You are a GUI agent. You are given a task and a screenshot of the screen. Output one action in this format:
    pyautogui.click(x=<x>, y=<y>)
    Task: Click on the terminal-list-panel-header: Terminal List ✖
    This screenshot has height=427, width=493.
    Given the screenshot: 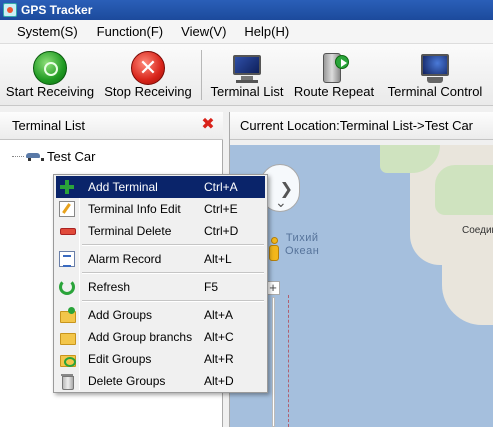 What is the action you would take?
    pyautogui.click(x=111, y=126)
    